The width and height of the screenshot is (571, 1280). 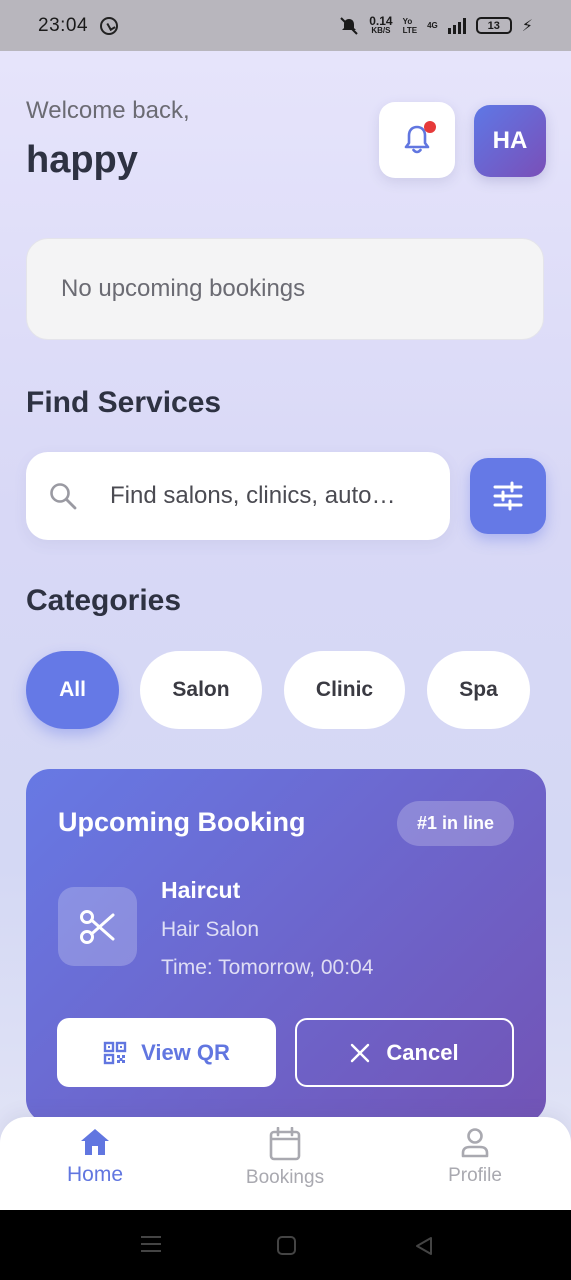 What do you see at coordinates (349, 25) in the screenshot?
I see `mute-bell-icon` at bounding box center [349, 25].